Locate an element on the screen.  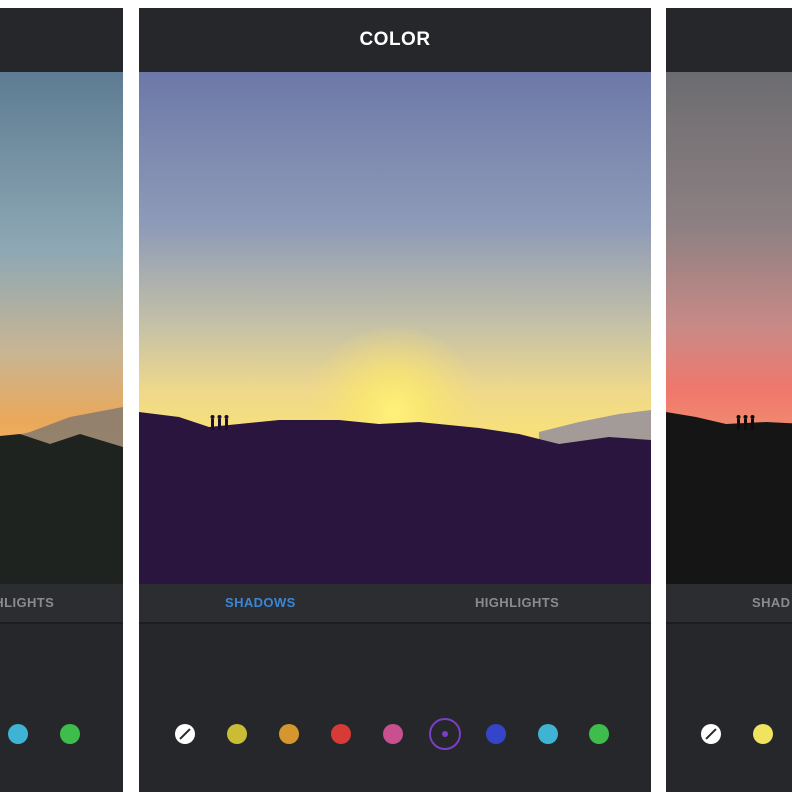
swatch-blue is located at coordinates (496, 734).